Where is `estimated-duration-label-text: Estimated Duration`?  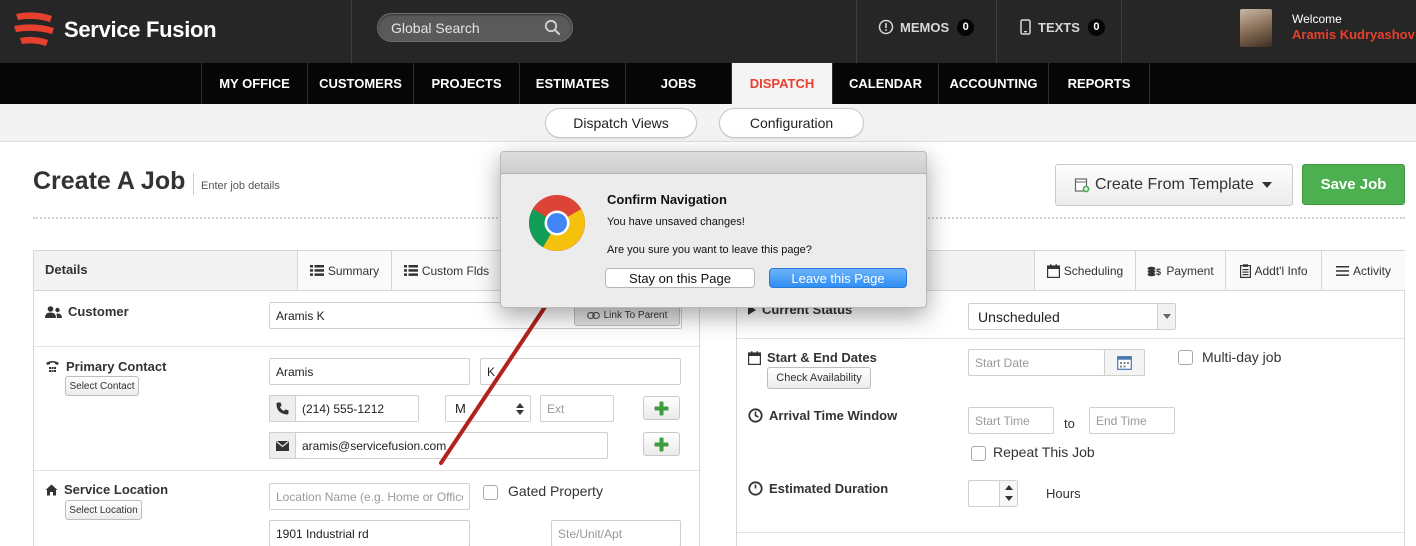 estimated-duration-label-text: Estimated Duration is located at coordinates (829, 488).